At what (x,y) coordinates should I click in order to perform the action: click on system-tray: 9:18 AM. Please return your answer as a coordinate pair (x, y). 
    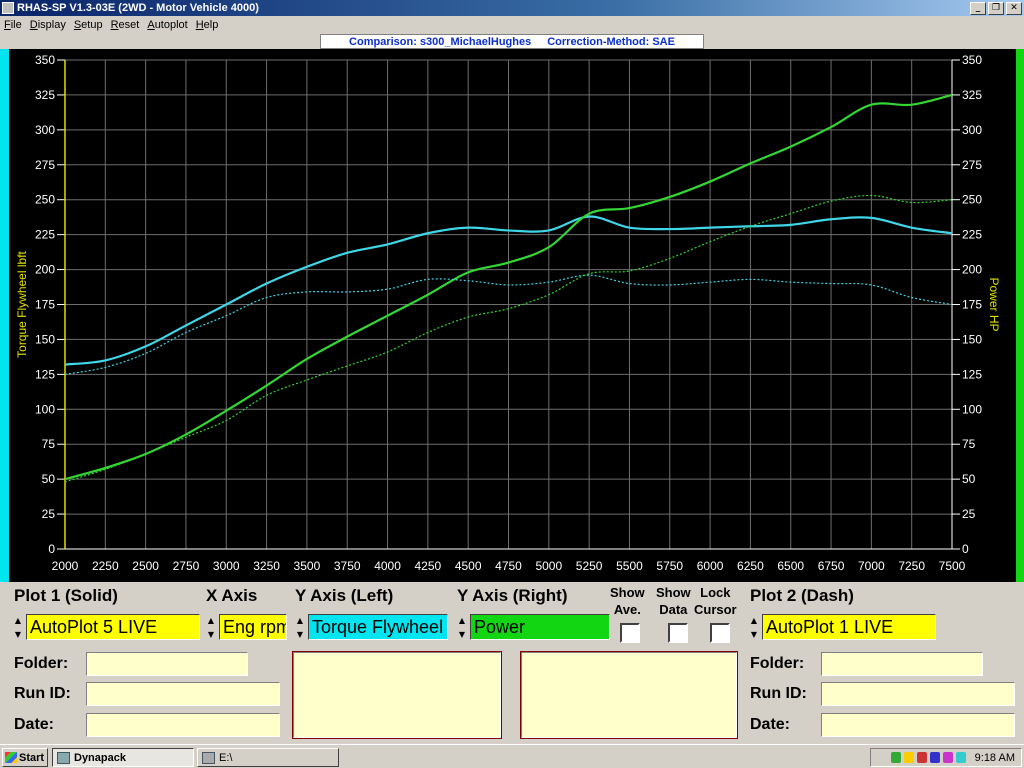
    Looking at the image, I should click on (946, 757).